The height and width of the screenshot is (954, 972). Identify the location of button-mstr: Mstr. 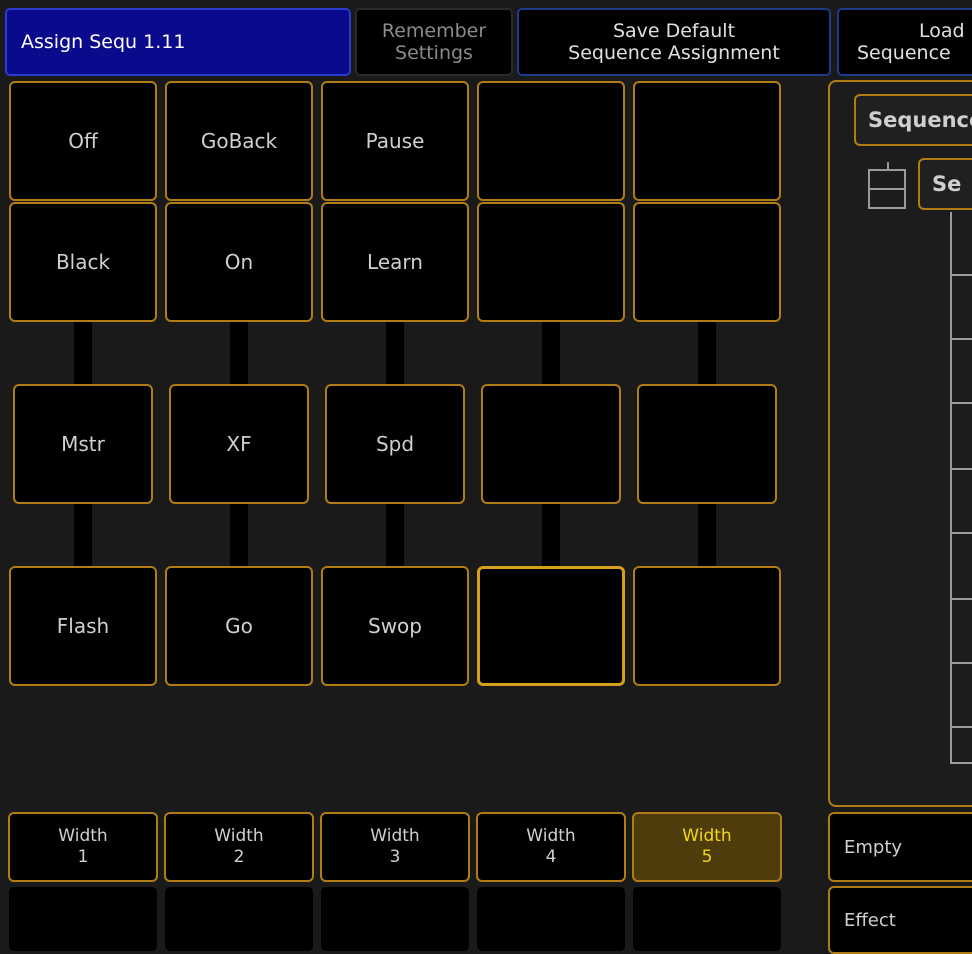
(83, 444).